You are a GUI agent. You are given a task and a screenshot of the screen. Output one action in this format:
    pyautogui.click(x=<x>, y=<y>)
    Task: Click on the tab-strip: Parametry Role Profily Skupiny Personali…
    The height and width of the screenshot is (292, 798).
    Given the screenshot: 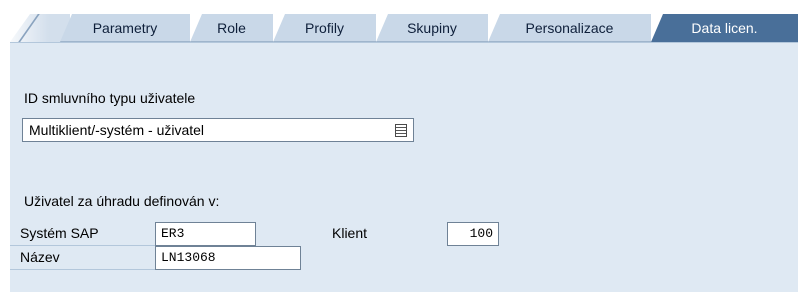 What is the action you would take?
    pyautogui.click(x=399, y=21)
    